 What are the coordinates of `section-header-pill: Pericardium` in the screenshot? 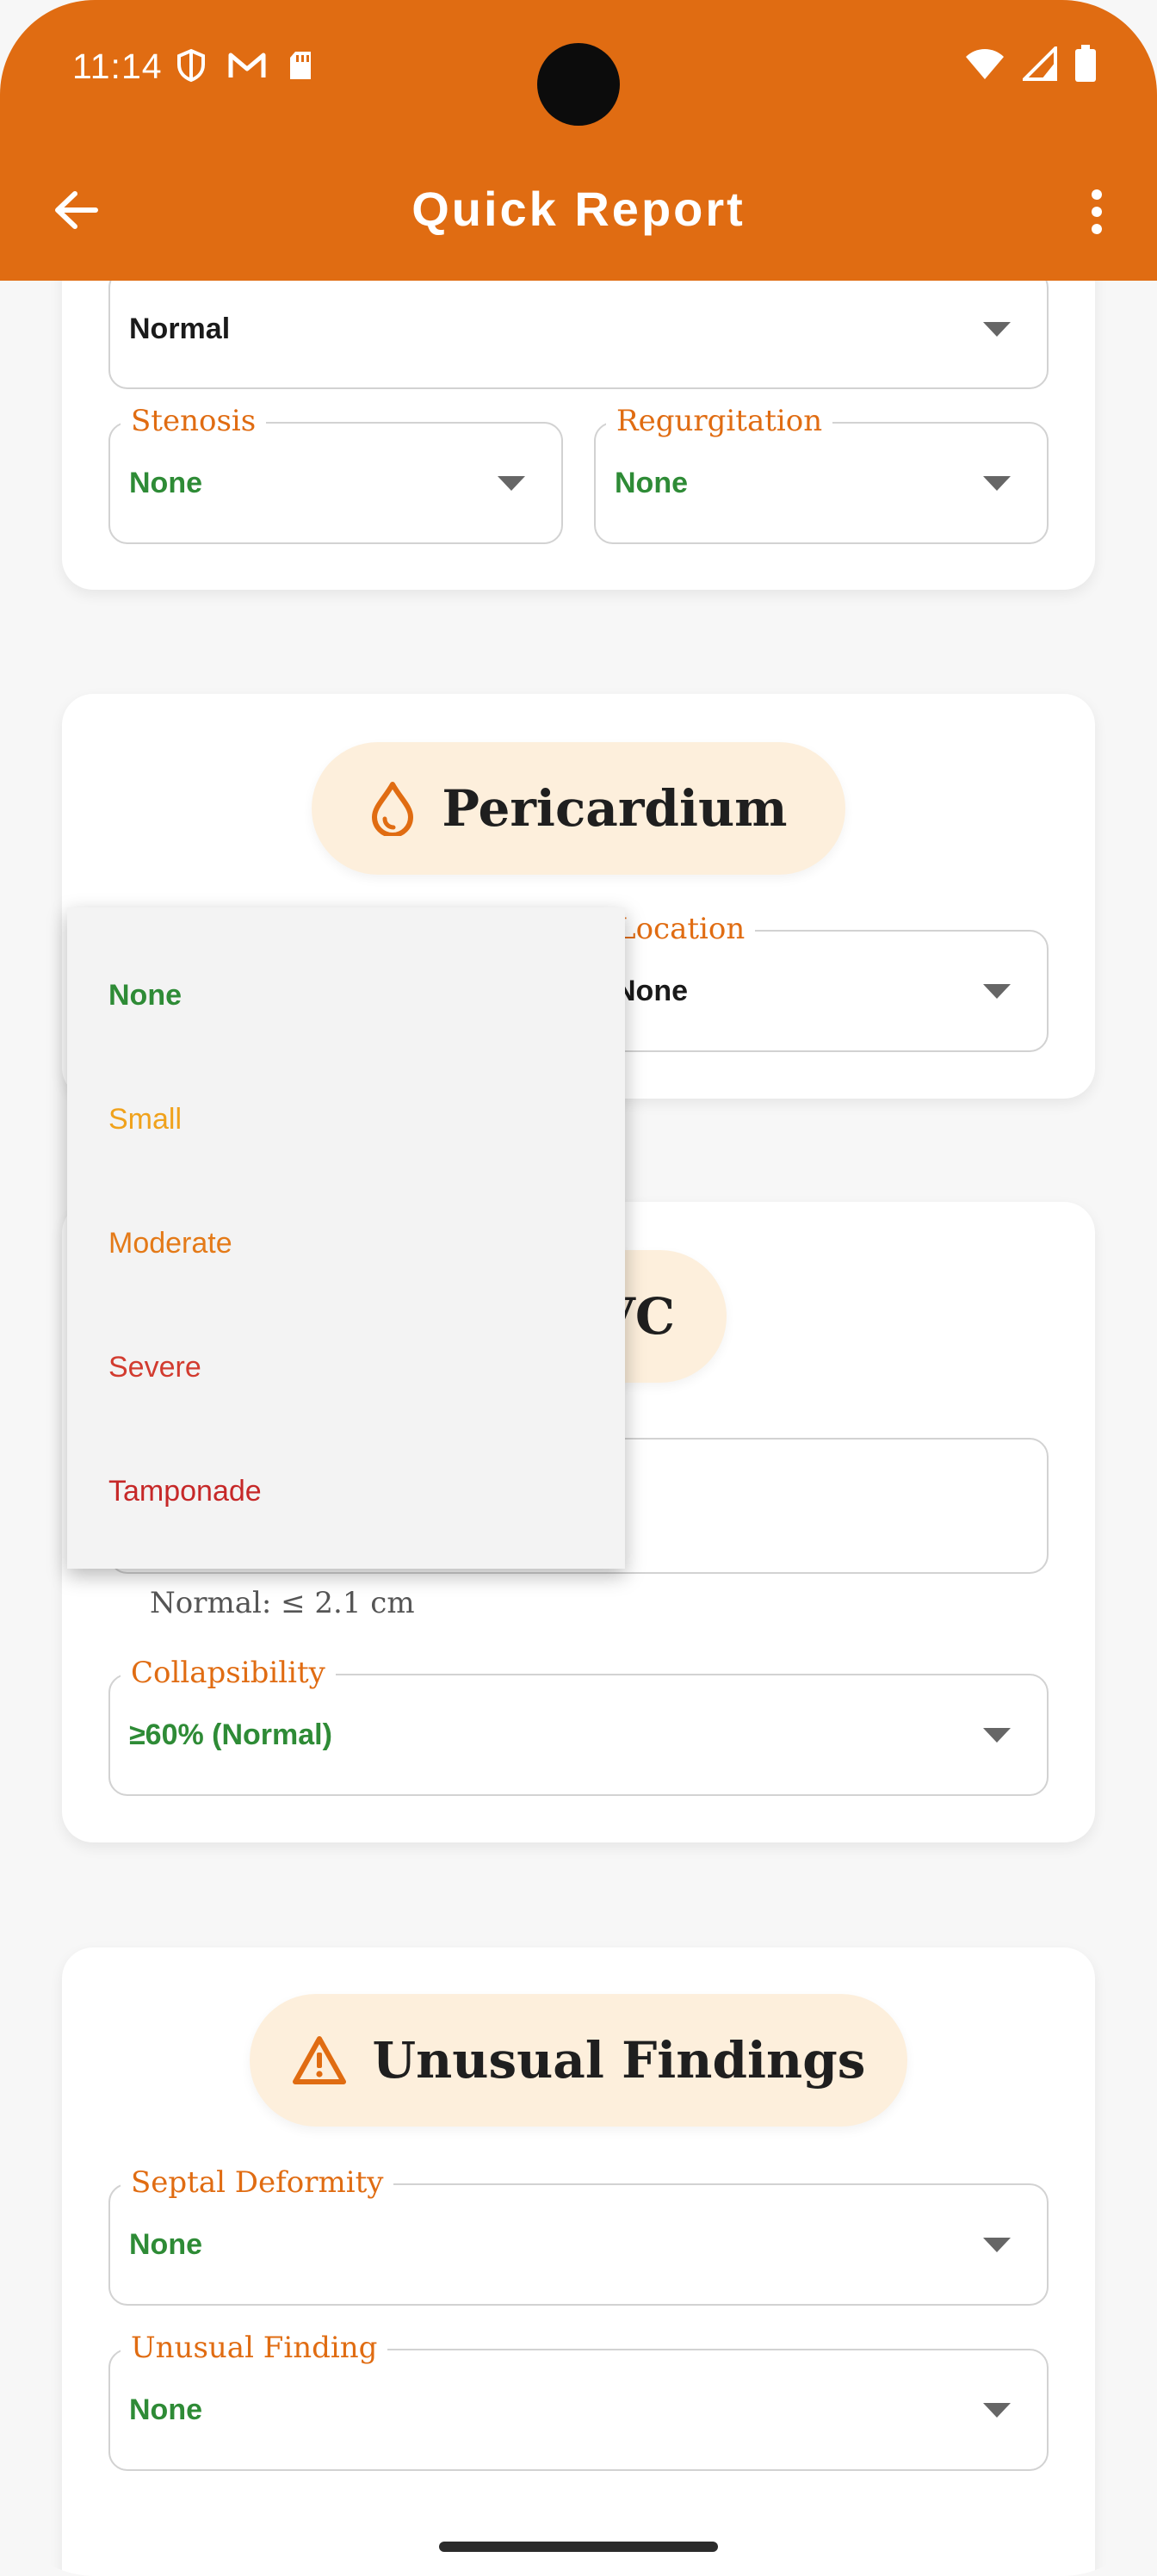 It's located at (579, 808).